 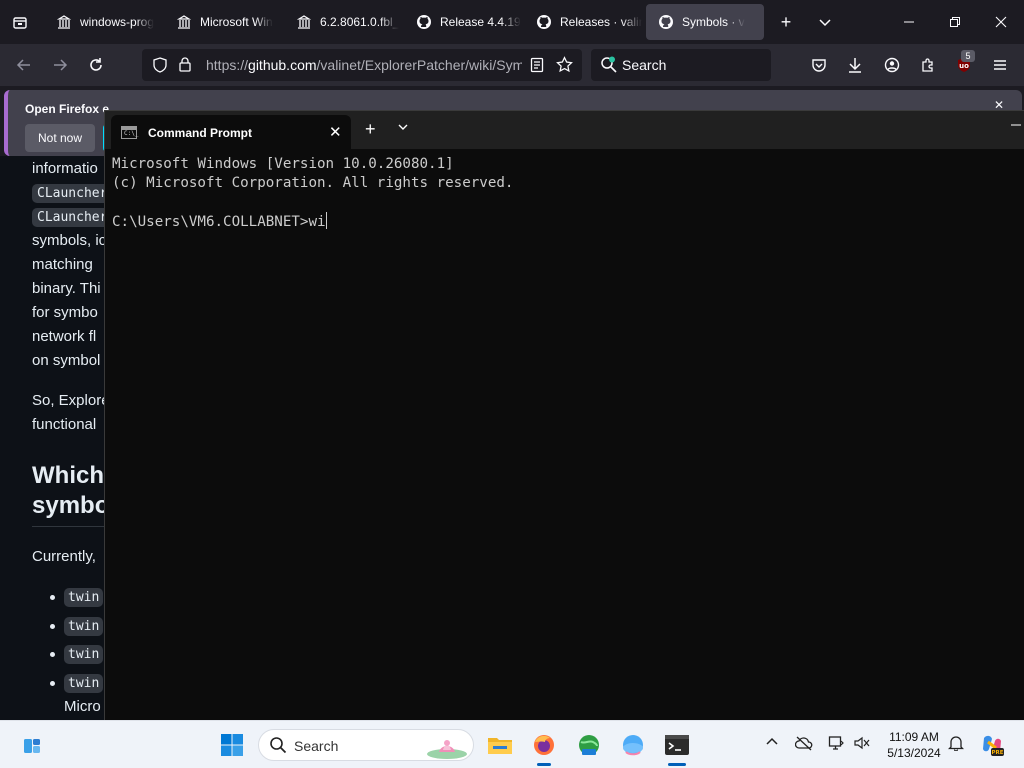 I want to click on lock-icon, so click(x=185, y=66).